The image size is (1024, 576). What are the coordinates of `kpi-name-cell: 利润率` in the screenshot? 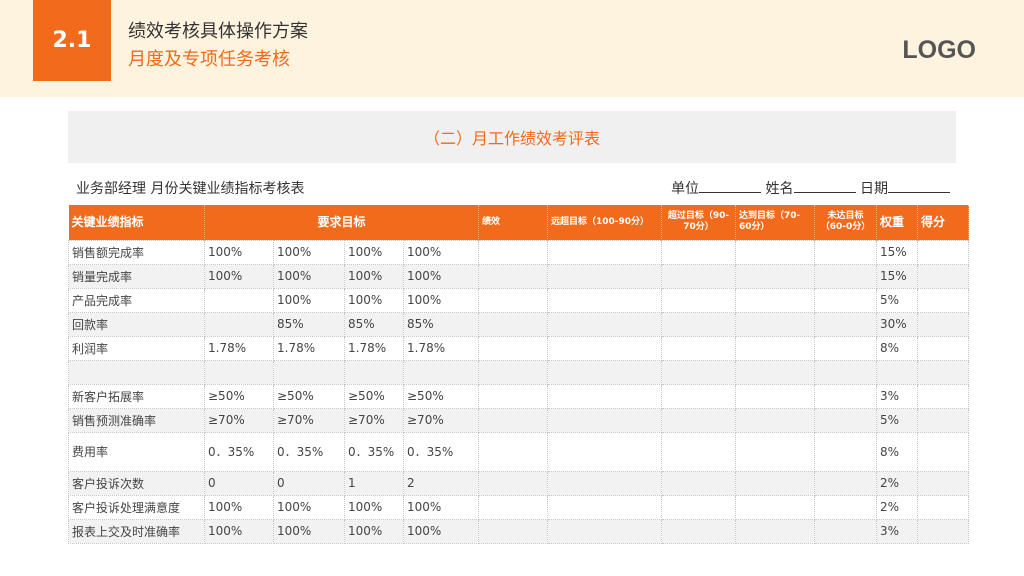 It's located at (136, 348).